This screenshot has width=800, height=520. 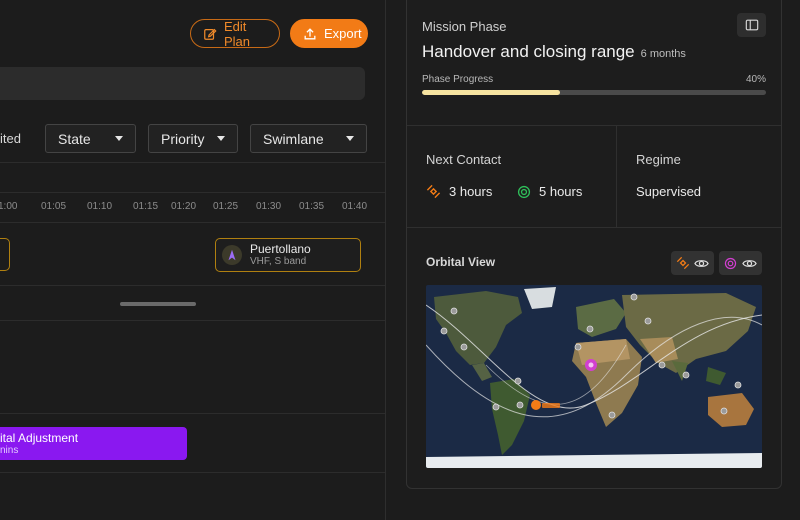 What do you see at coordinates (39, 438) in the screenshot?
I see `task-title: ital Adjustment` at bounding box center [39, 438].